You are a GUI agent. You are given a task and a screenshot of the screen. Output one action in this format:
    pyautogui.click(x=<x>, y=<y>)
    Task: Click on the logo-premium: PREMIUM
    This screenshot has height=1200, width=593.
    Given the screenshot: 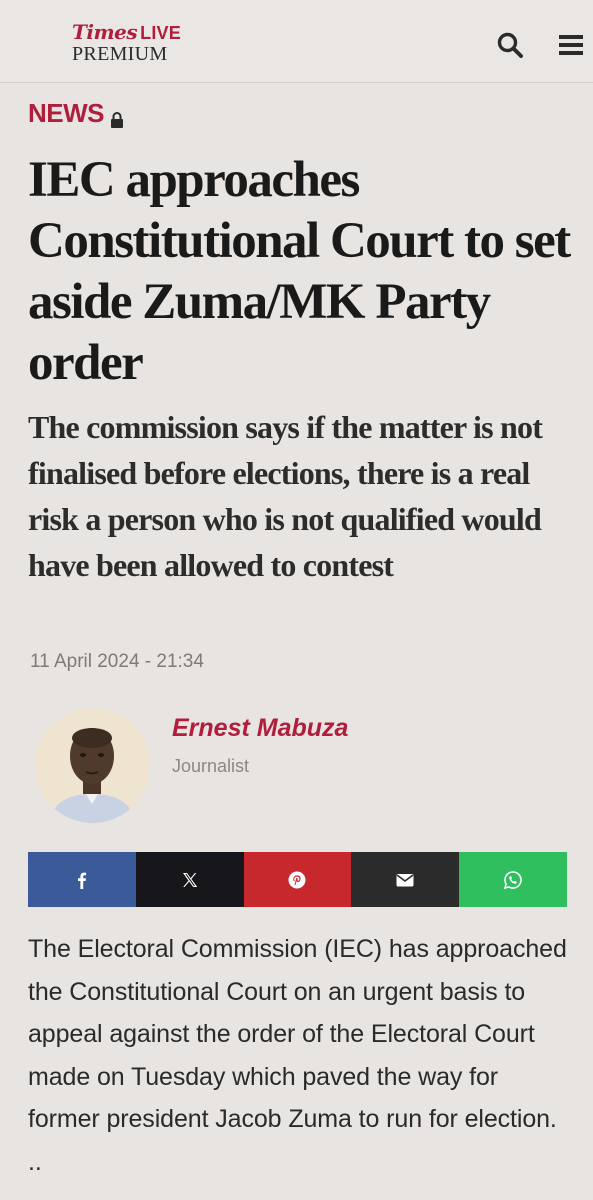 What is the action you would take?
    pyautogui.click(x=120, y=54)
    